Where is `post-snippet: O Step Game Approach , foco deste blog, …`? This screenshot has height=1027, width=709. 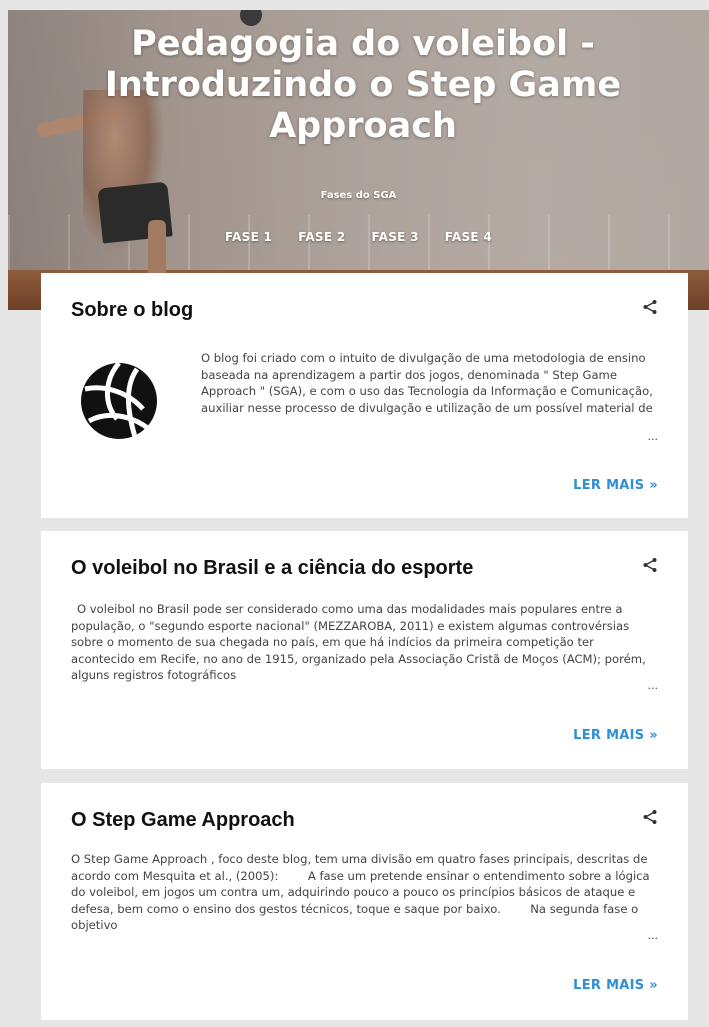
post-snippet: O Step Game Approach , foco deste blog, … is located at coordinates (362, 892).